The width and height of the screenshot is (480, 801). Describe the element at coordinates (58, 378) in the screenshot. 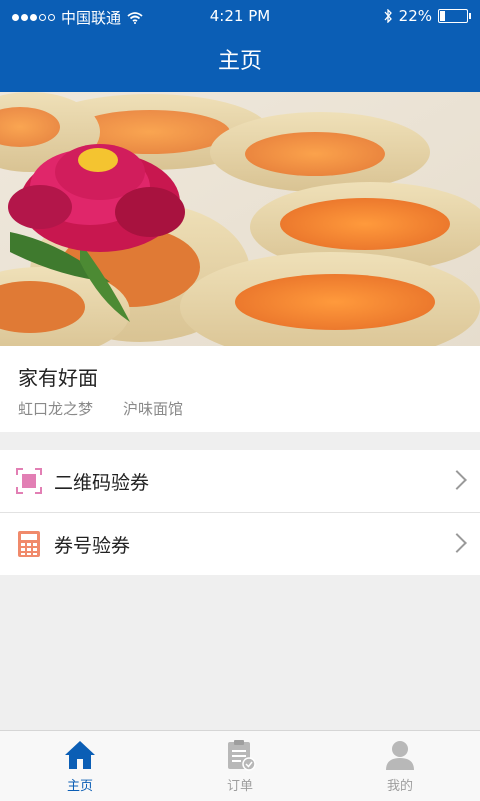

I see `restaurant-name: 家有好面` at that location.